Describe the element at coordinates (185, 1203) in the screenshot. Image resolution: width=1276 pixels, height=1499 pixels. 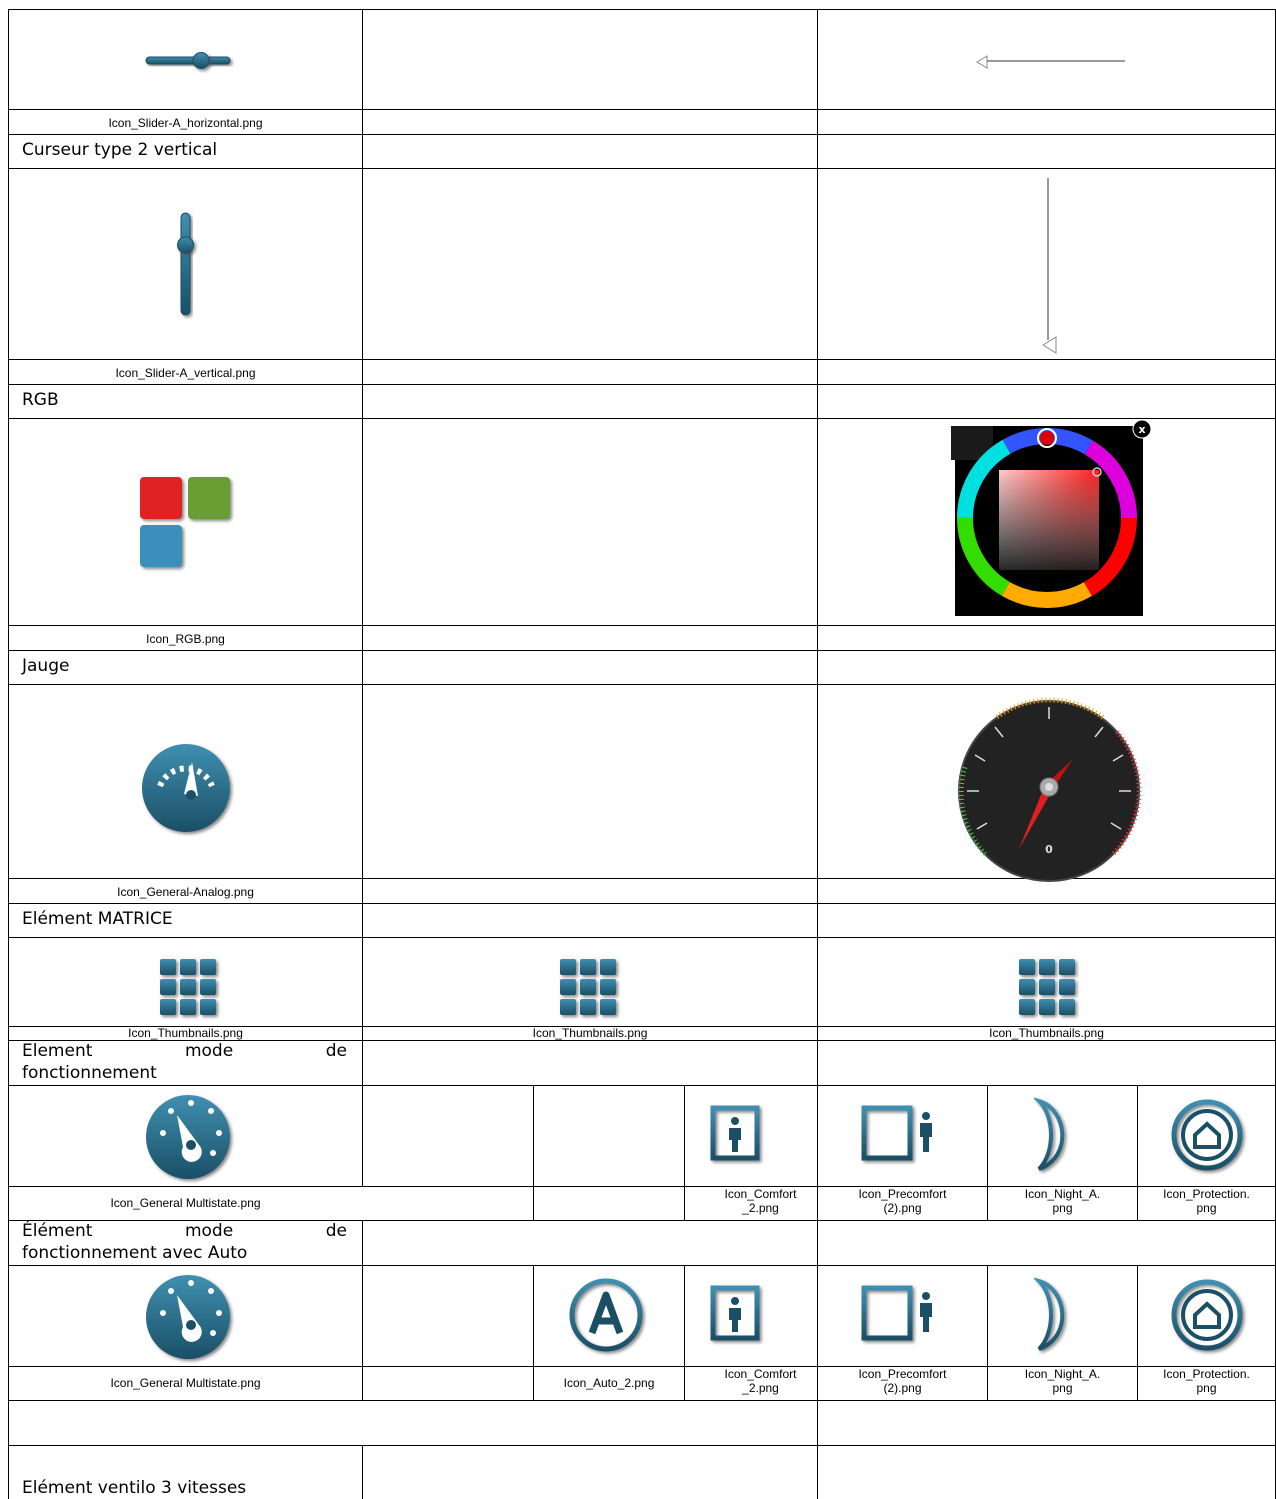
I see `mode-caption: Icon_General Multistate.png` at that location.